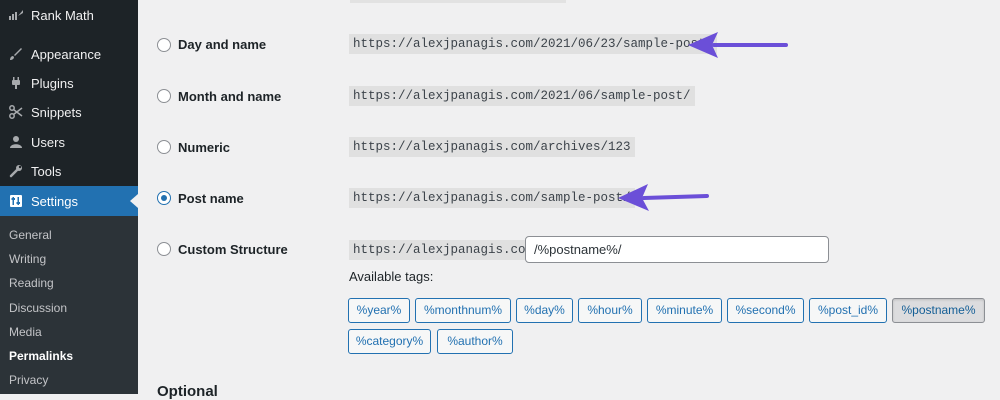  I want to click on option-label-post-name: Post name, so click(211, 198).